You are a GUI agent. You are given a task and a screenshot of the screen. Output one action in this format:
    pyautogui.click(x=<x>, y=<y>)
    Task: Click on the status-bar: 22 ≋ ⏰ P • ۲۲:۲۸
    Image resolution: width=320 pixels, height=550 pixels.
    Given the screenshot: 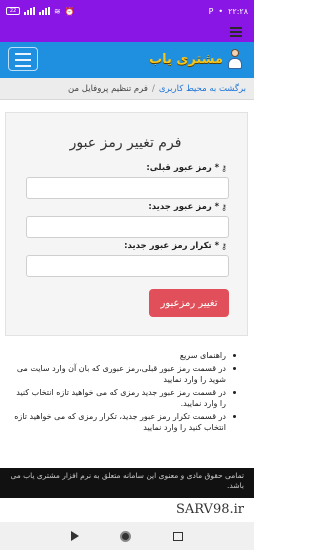 What is the action you would take?
    pyautogui.click(x=127, y=11)
    